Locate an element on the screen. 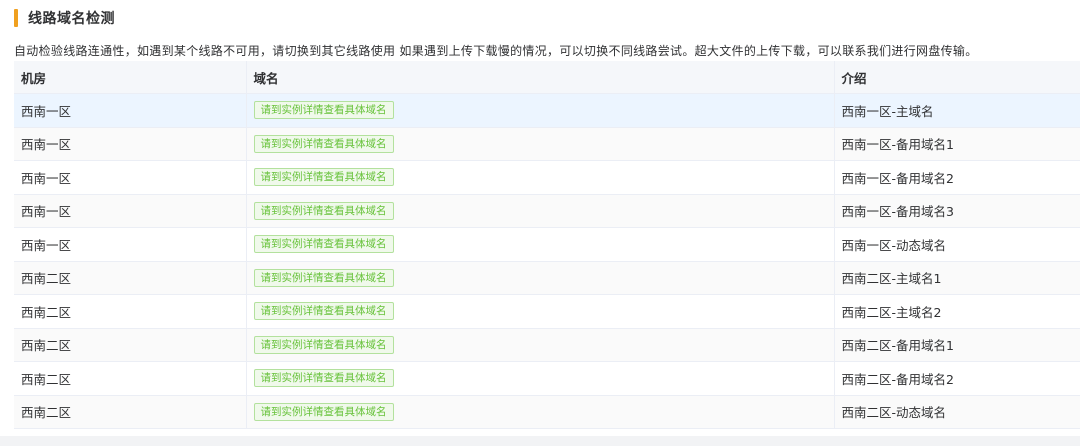 Image resolution: width=1080 pixels, height=446 pixels. cell-intro: 西南一区-备用域名1 is located at coordinates (956, 144).